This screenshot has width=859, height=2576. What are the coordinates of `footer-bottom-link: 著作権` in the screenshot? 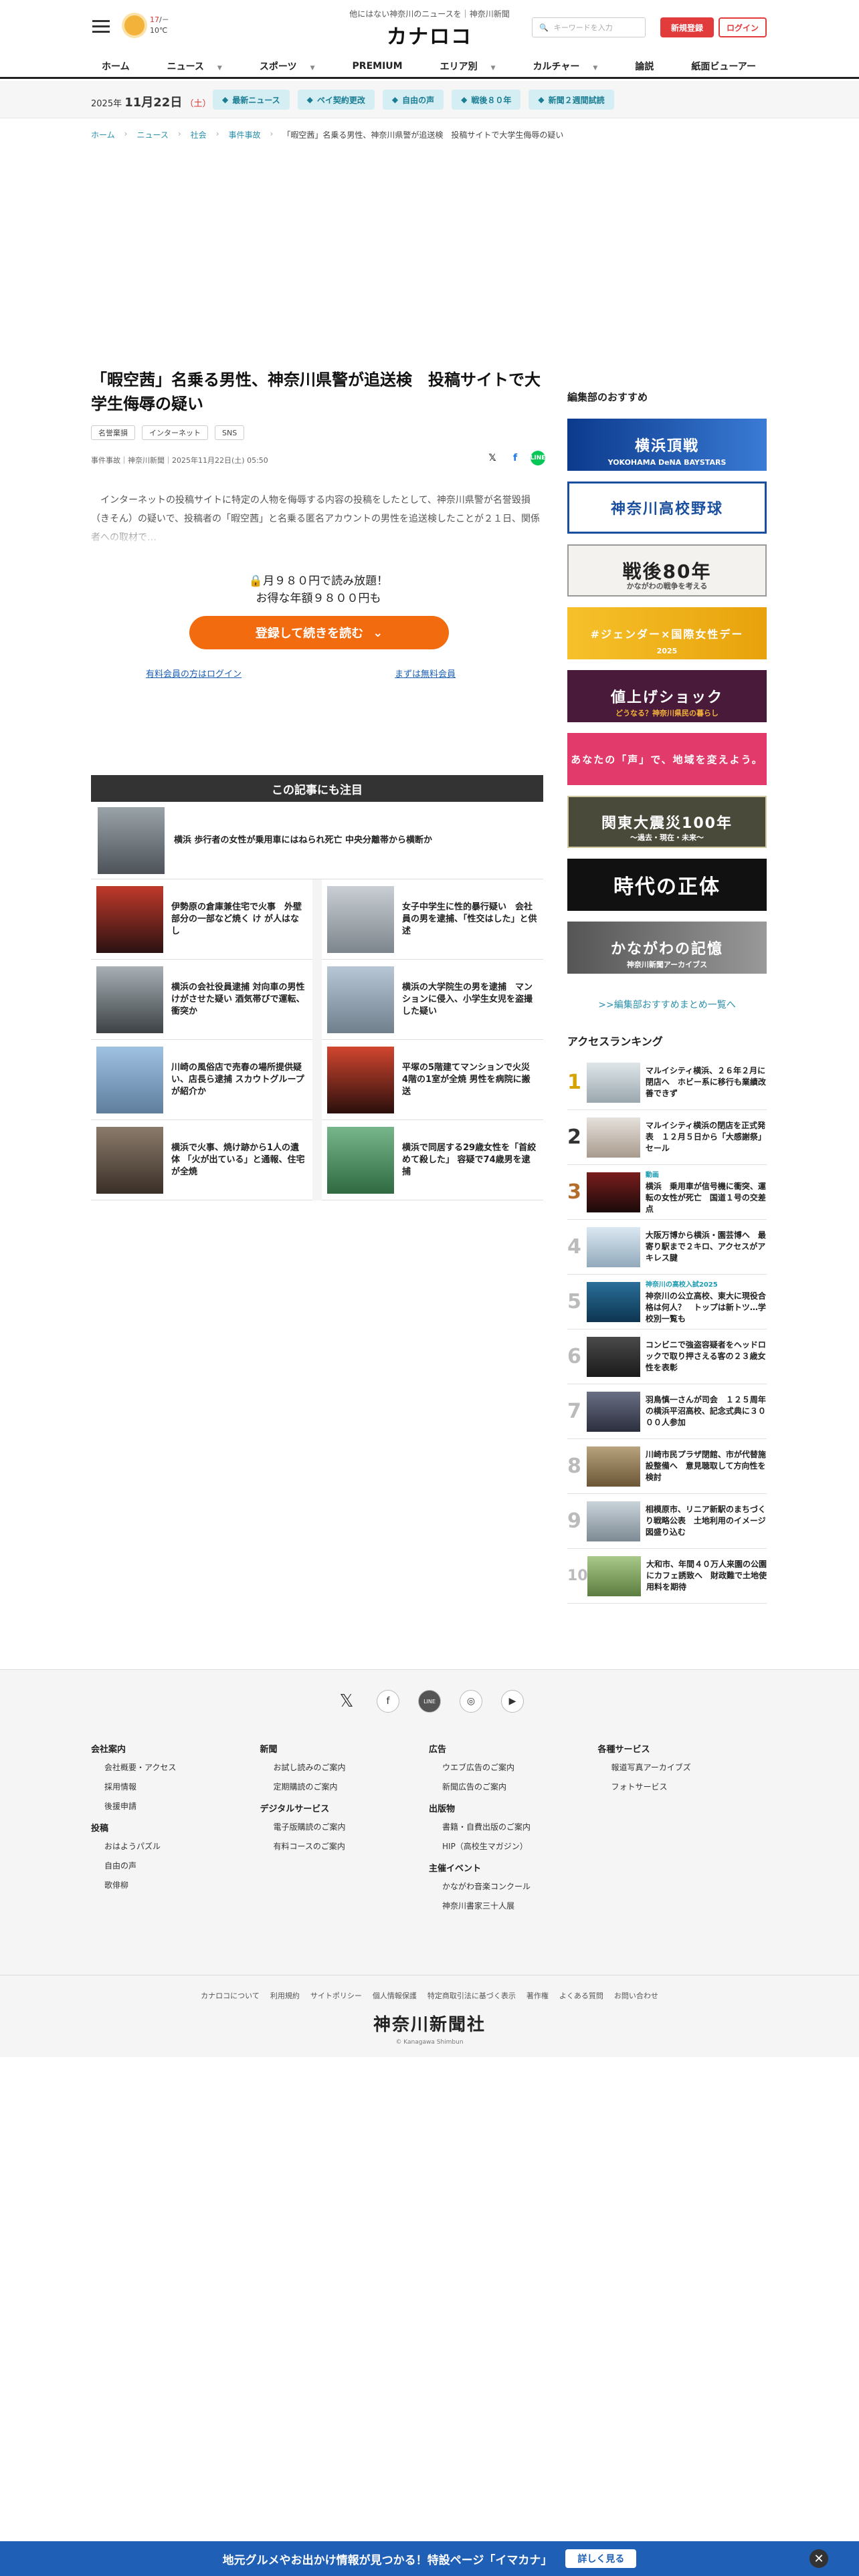 It's located at (538, 1996).